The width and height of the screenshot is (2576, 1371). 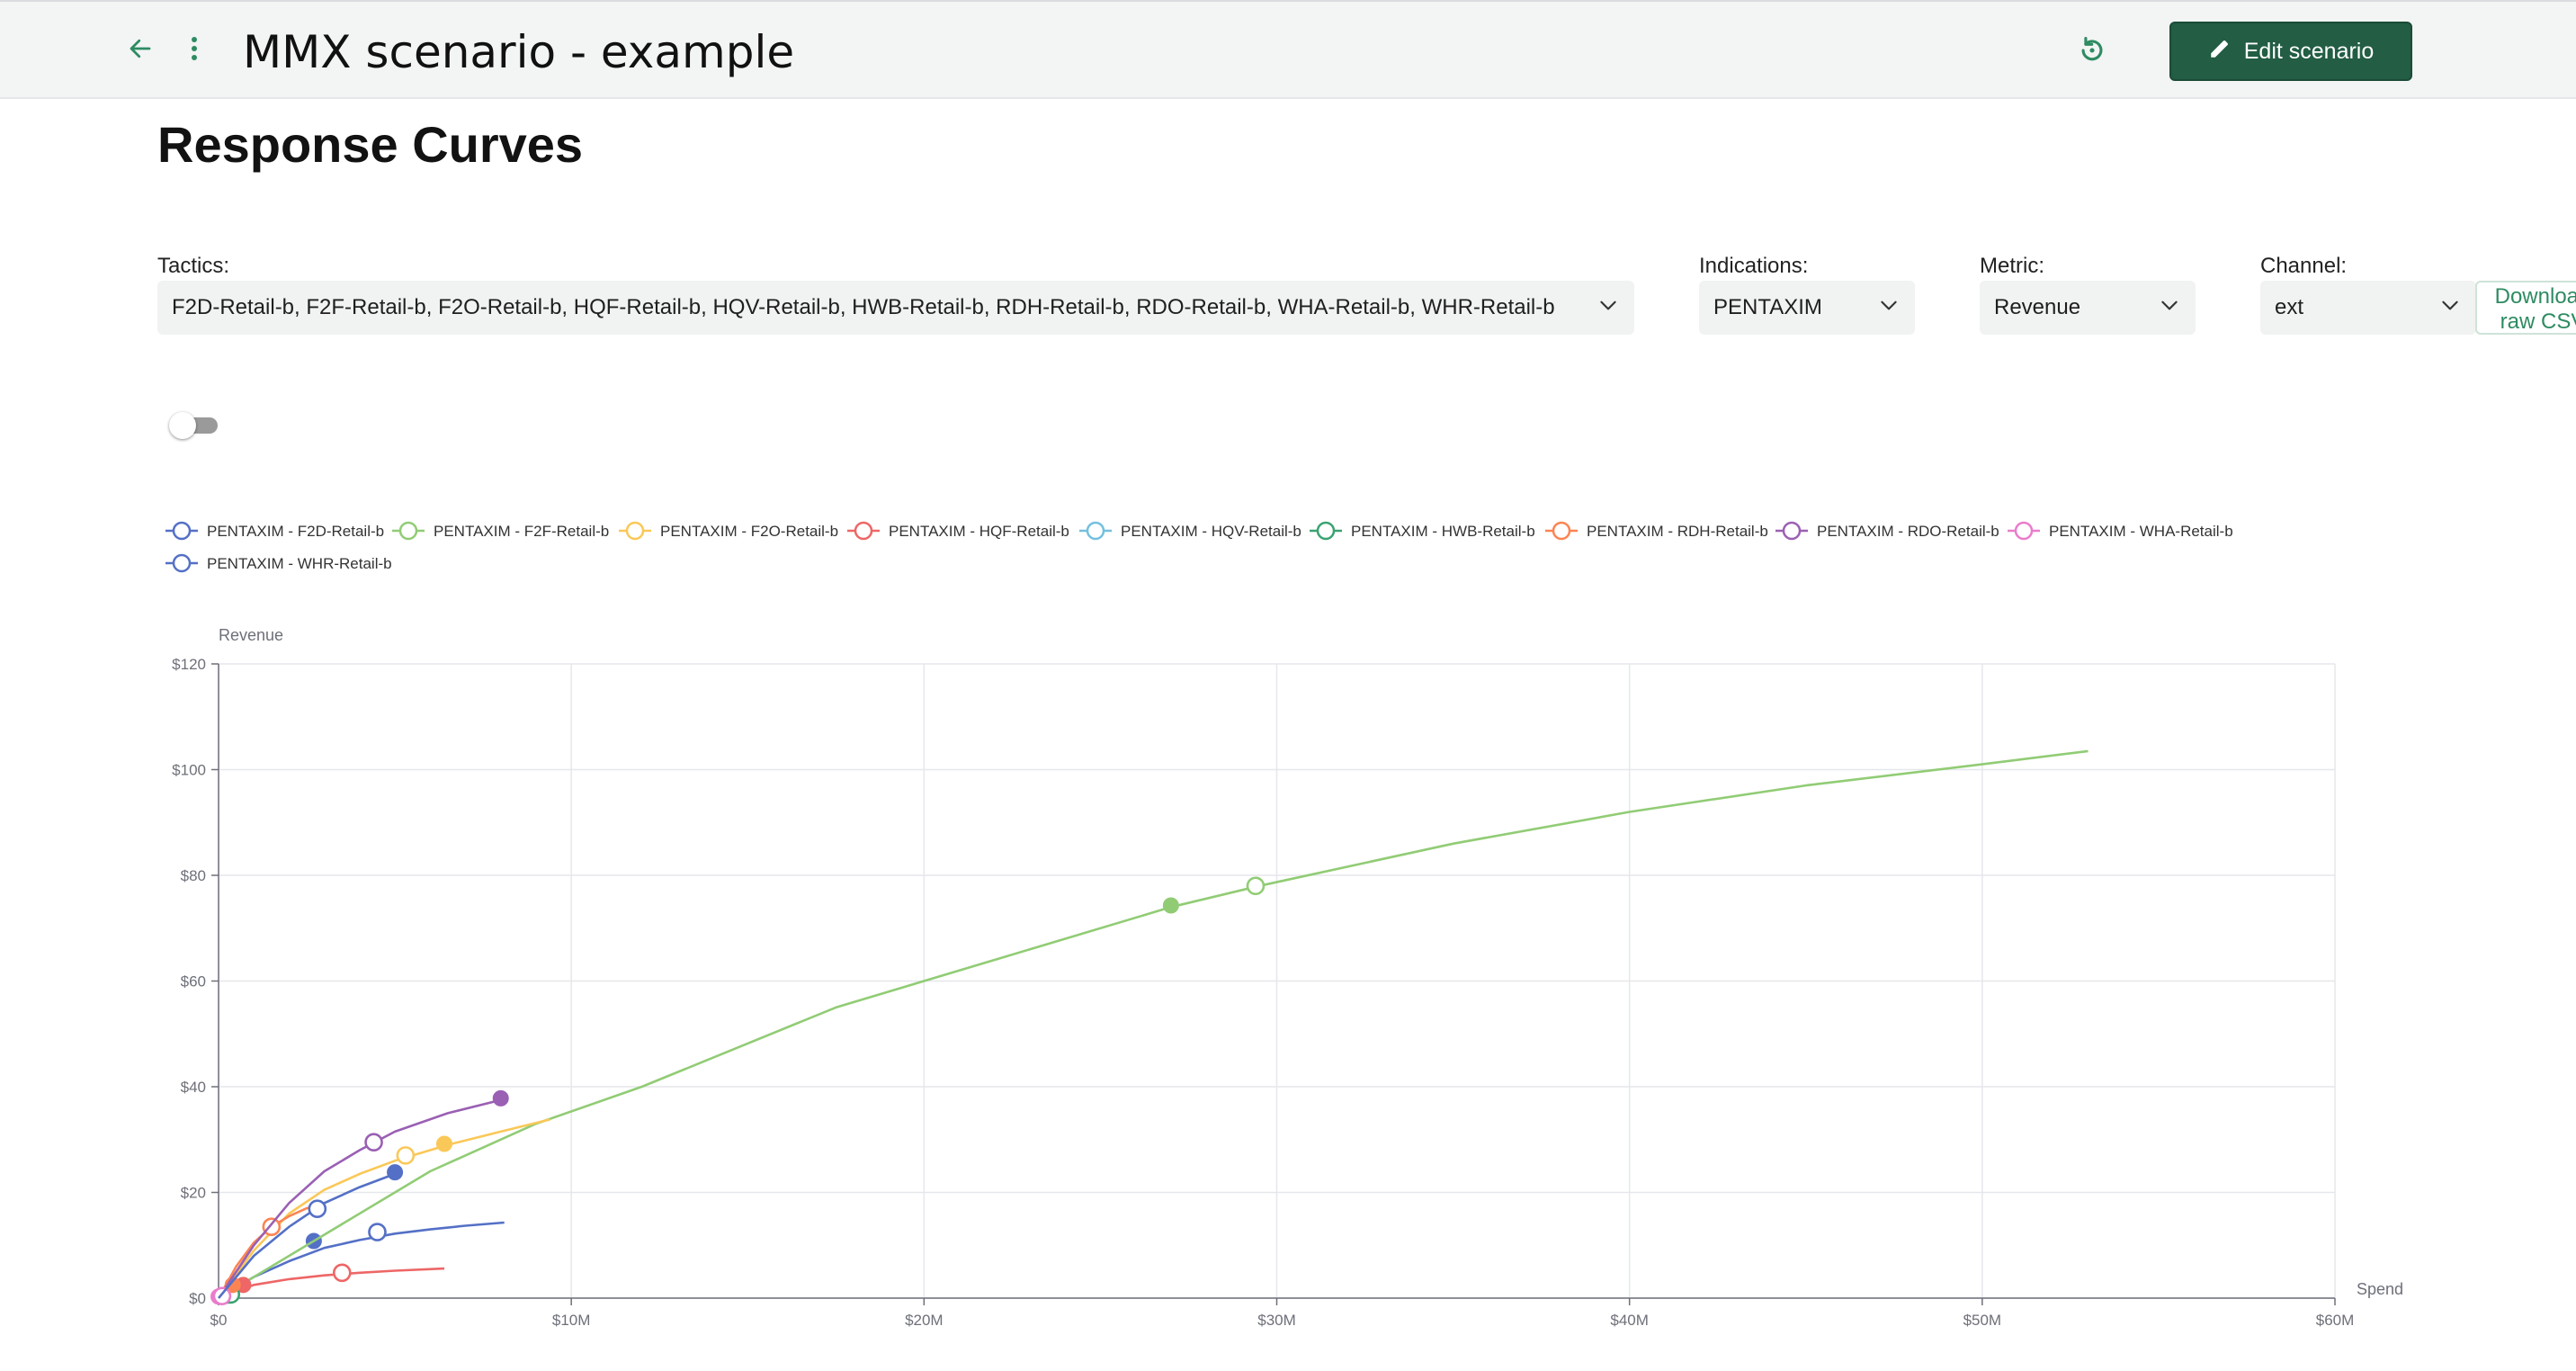 I want to click on legend-item: PENTAXIM - F2F-Retail-b, so click(x=500, y=531).